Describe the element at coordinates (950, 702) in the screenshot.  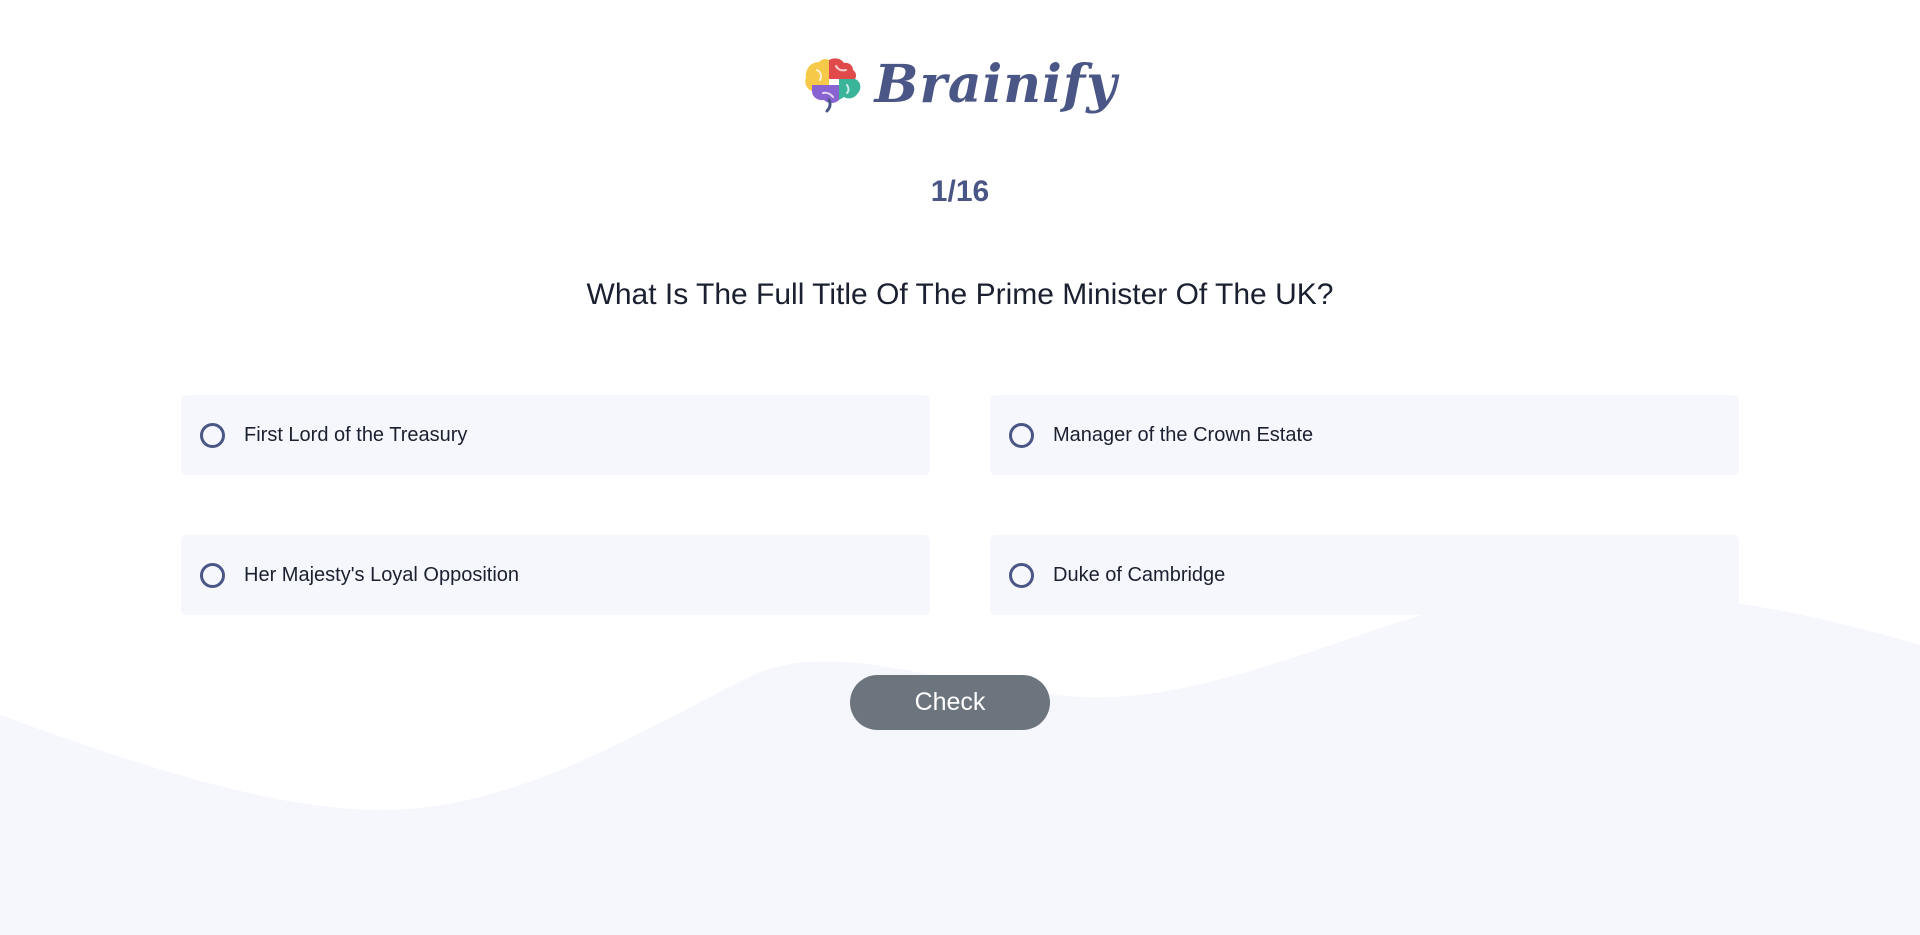
I see `check-button: Check` at that location.